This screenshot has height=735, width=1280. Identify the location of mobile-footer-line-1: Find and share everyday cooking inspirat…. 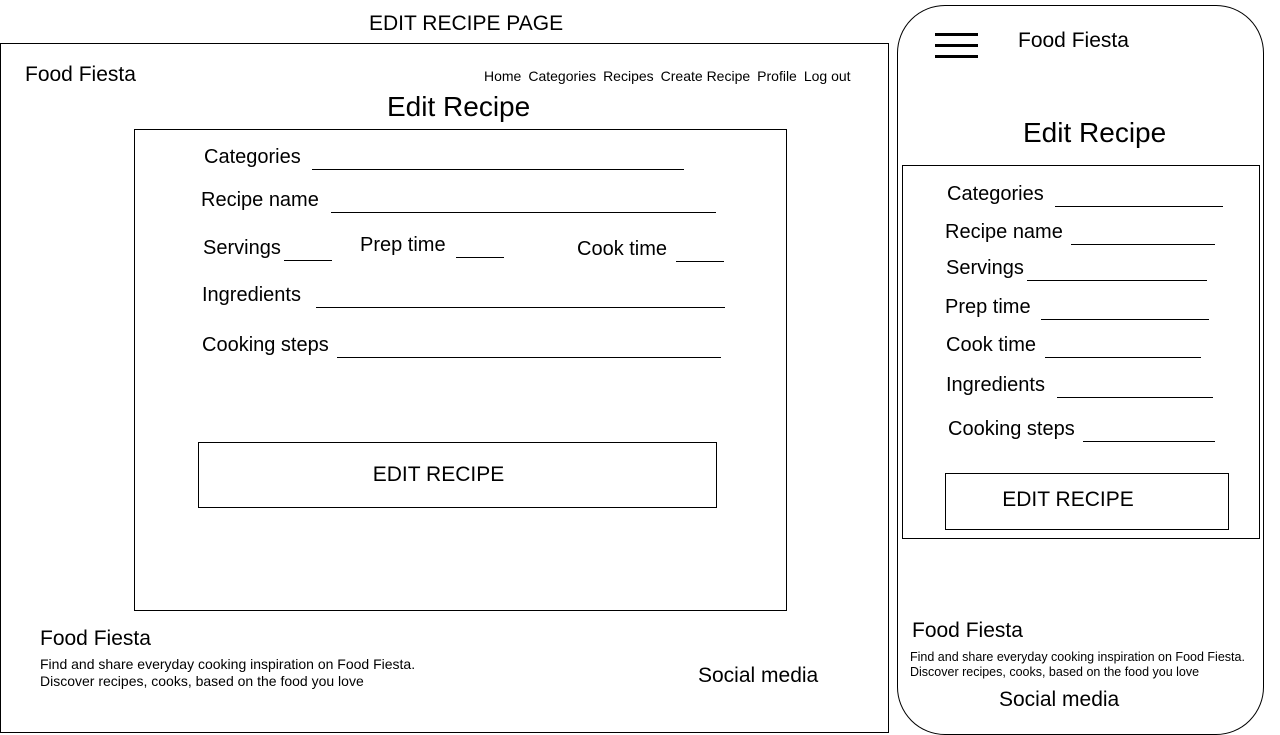
(1077, 657).